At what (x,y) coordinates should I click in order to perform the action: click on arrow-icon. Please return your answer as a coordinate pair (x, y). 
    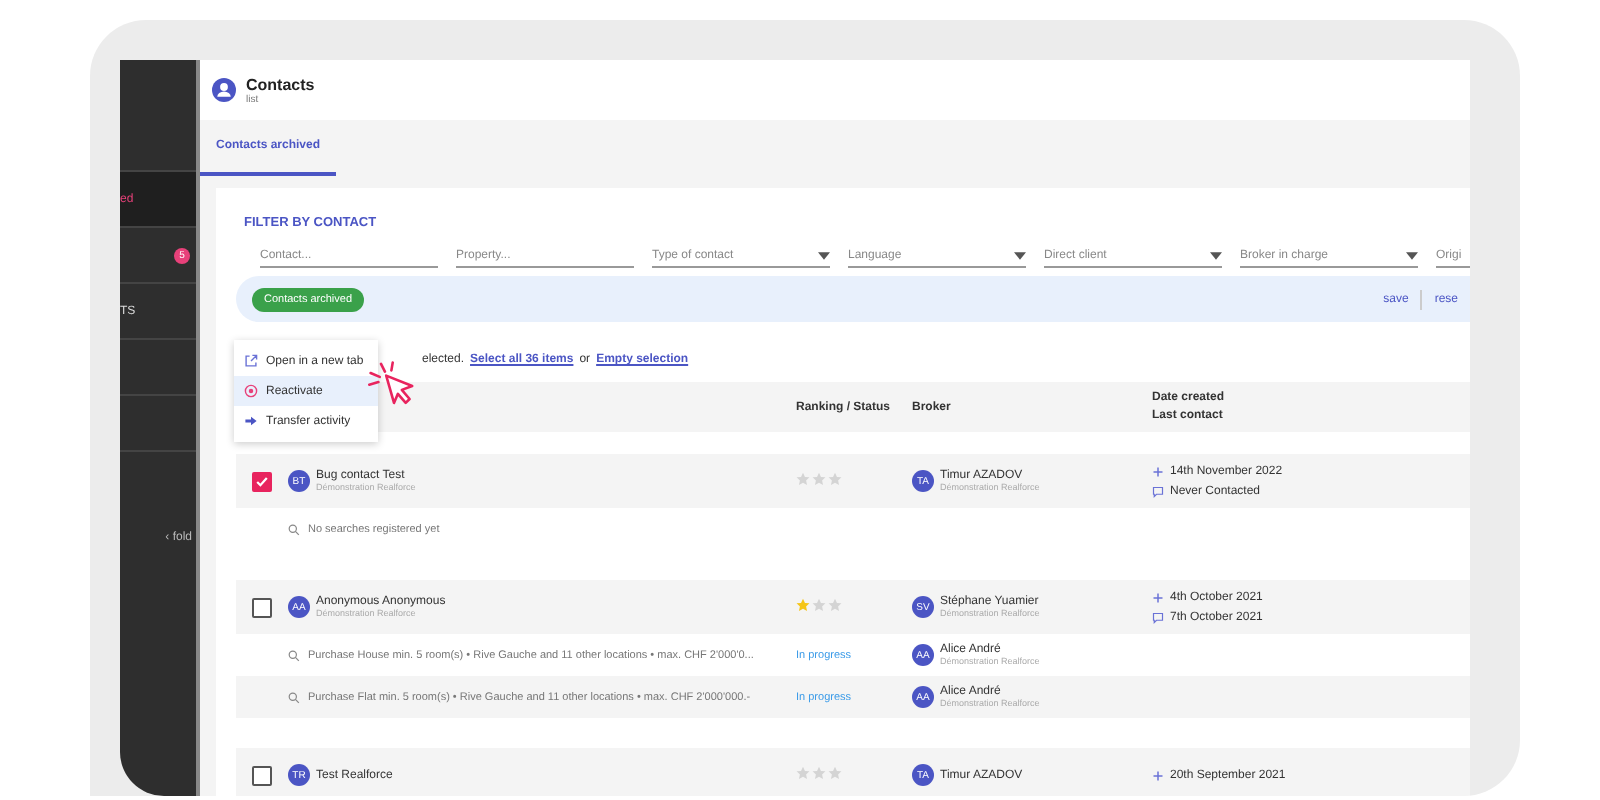
    Looking at the image, I should click on (251, 421).